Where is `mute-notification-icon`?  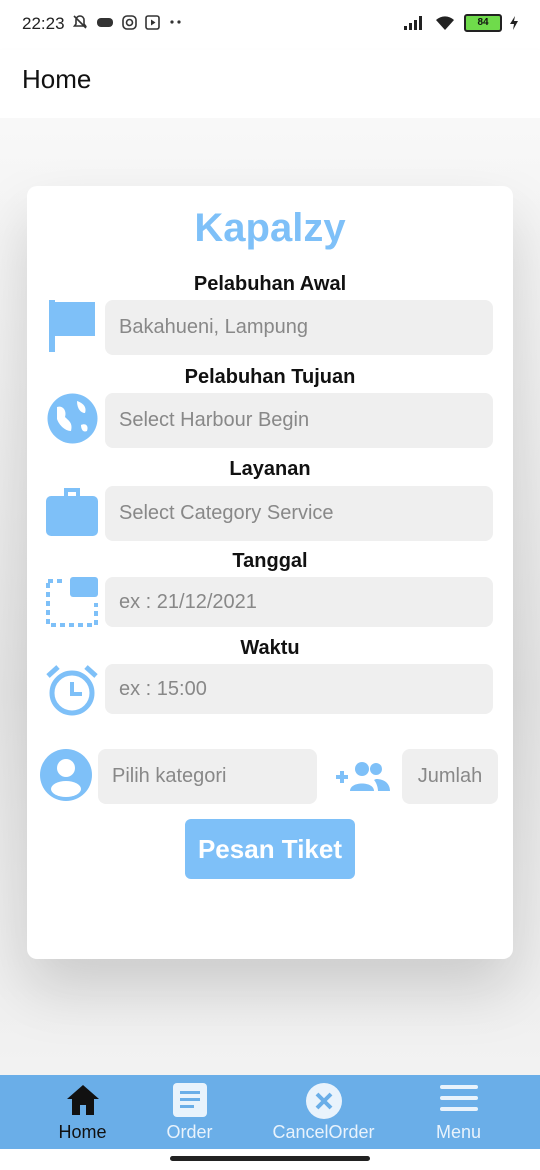 mute-notification-icon is located at coordinates (80, 22).